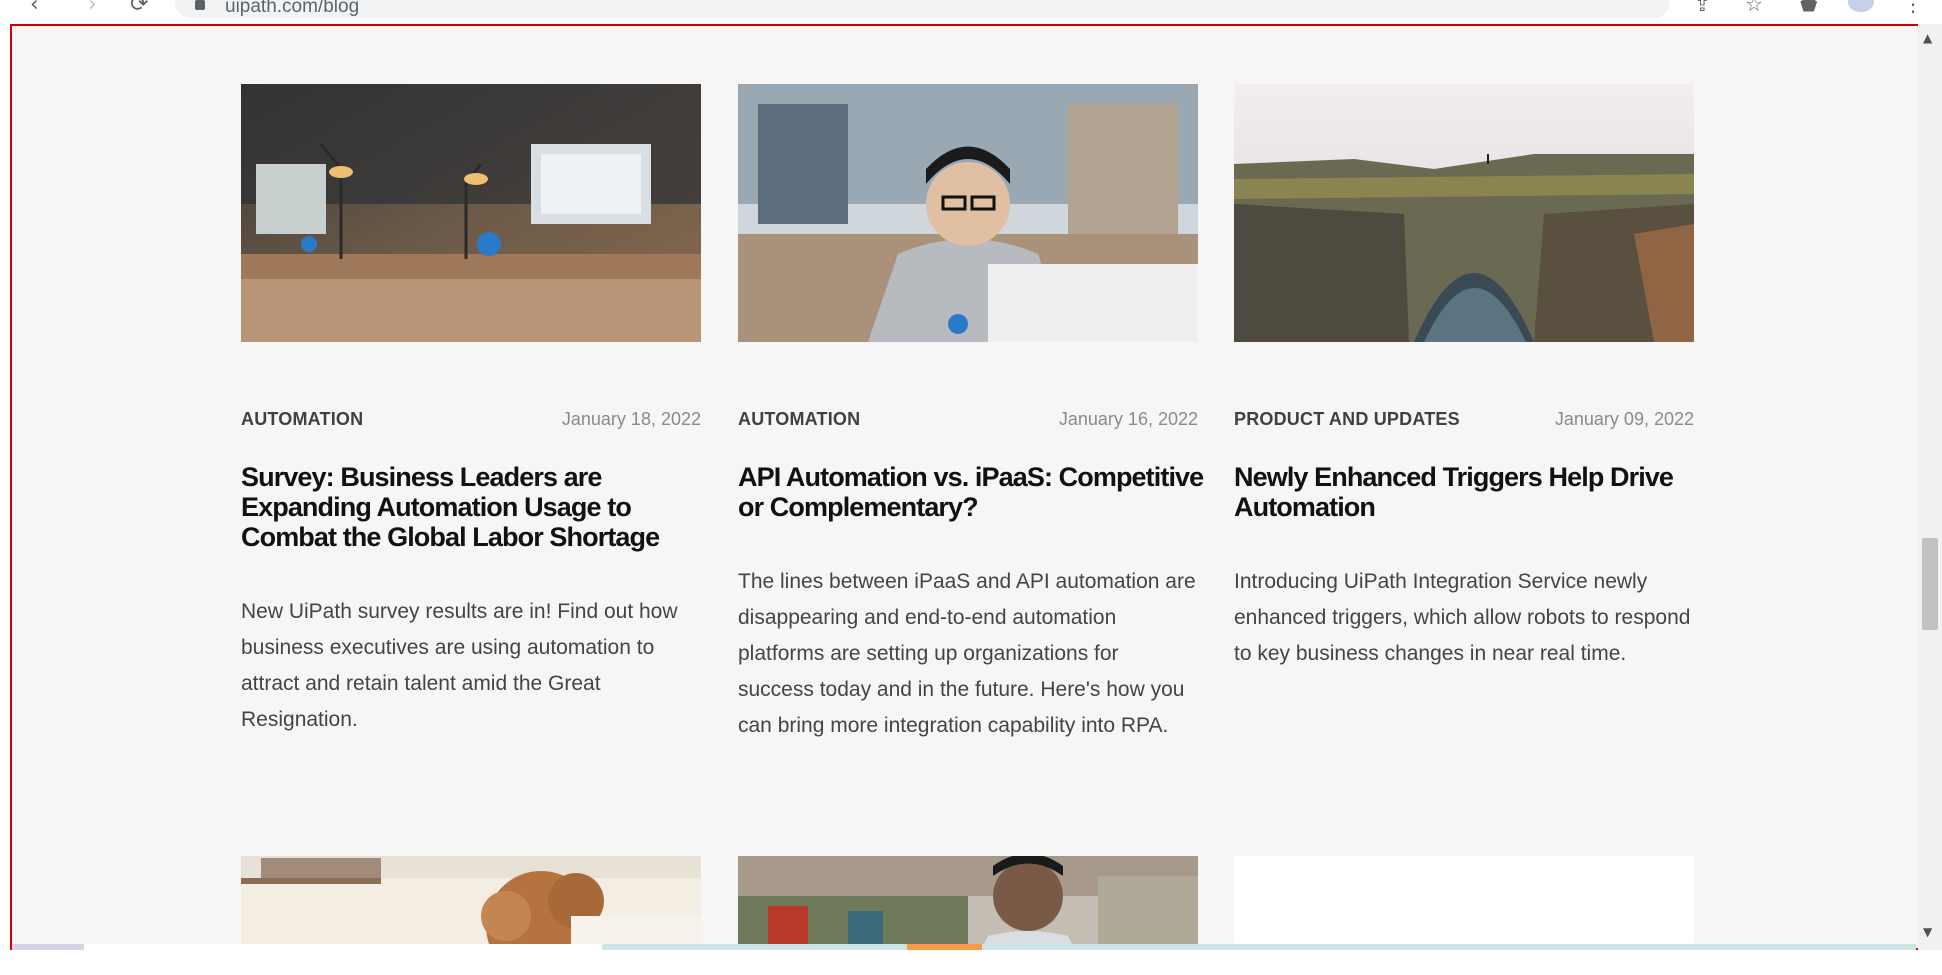  I want to click on scroll-down-icon: ▼, so click(1927, 932).